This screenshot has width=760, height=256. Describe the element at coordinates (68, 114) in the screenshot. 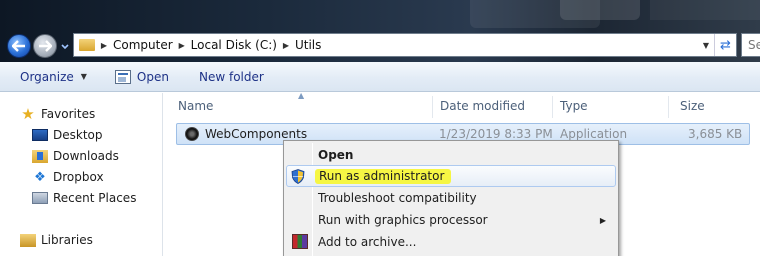

I see `nav-favorites-label: Favorites` at that location.